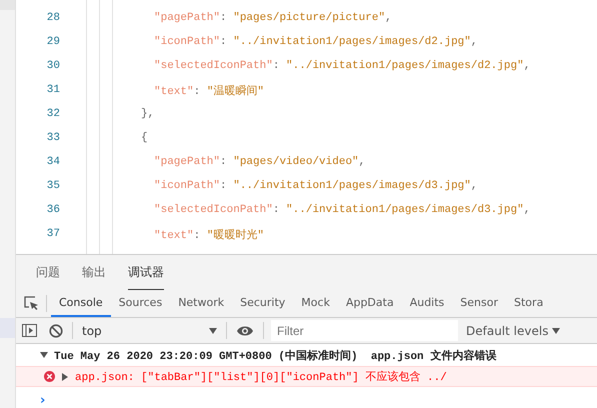 The width and height of the screenshot is (597, 408). I want to click on clear-console-icon, so click(56, 331).